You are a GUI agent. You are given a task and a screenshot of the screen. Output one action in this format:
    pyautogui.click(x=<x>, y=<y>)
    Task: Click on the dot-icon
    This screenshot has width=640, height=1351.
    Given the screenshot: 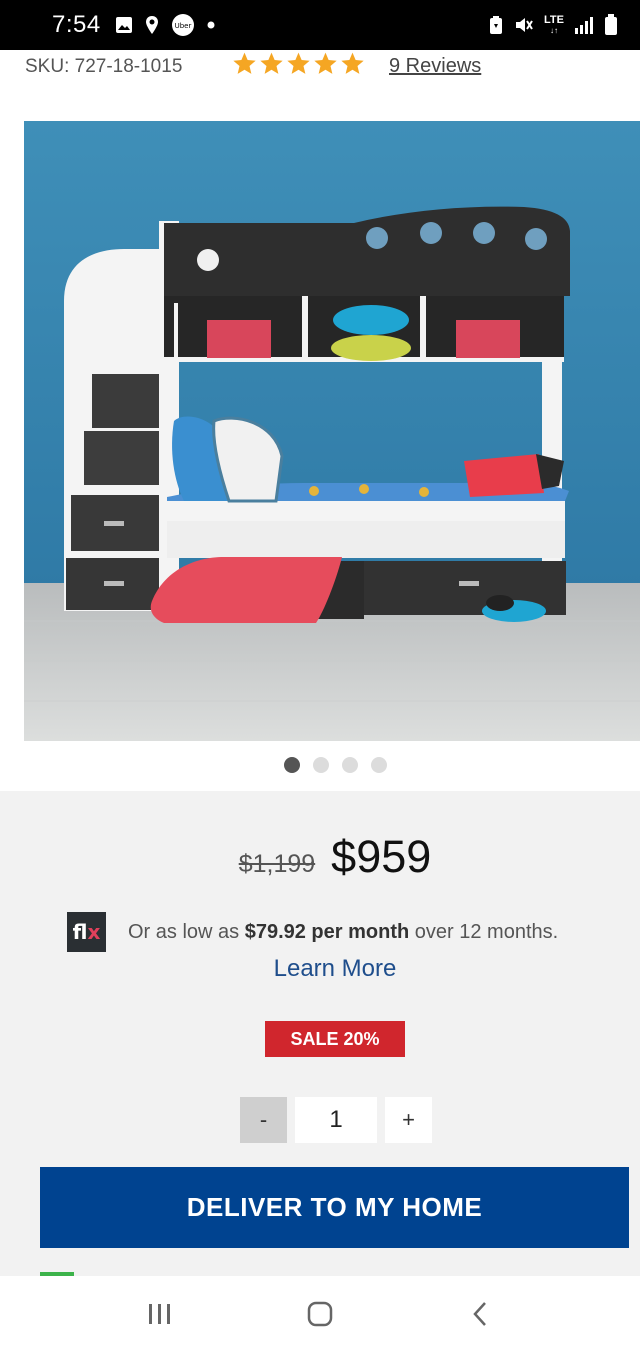 What is the action you would take?
    pyautogui.click(x=211, y=25)
    